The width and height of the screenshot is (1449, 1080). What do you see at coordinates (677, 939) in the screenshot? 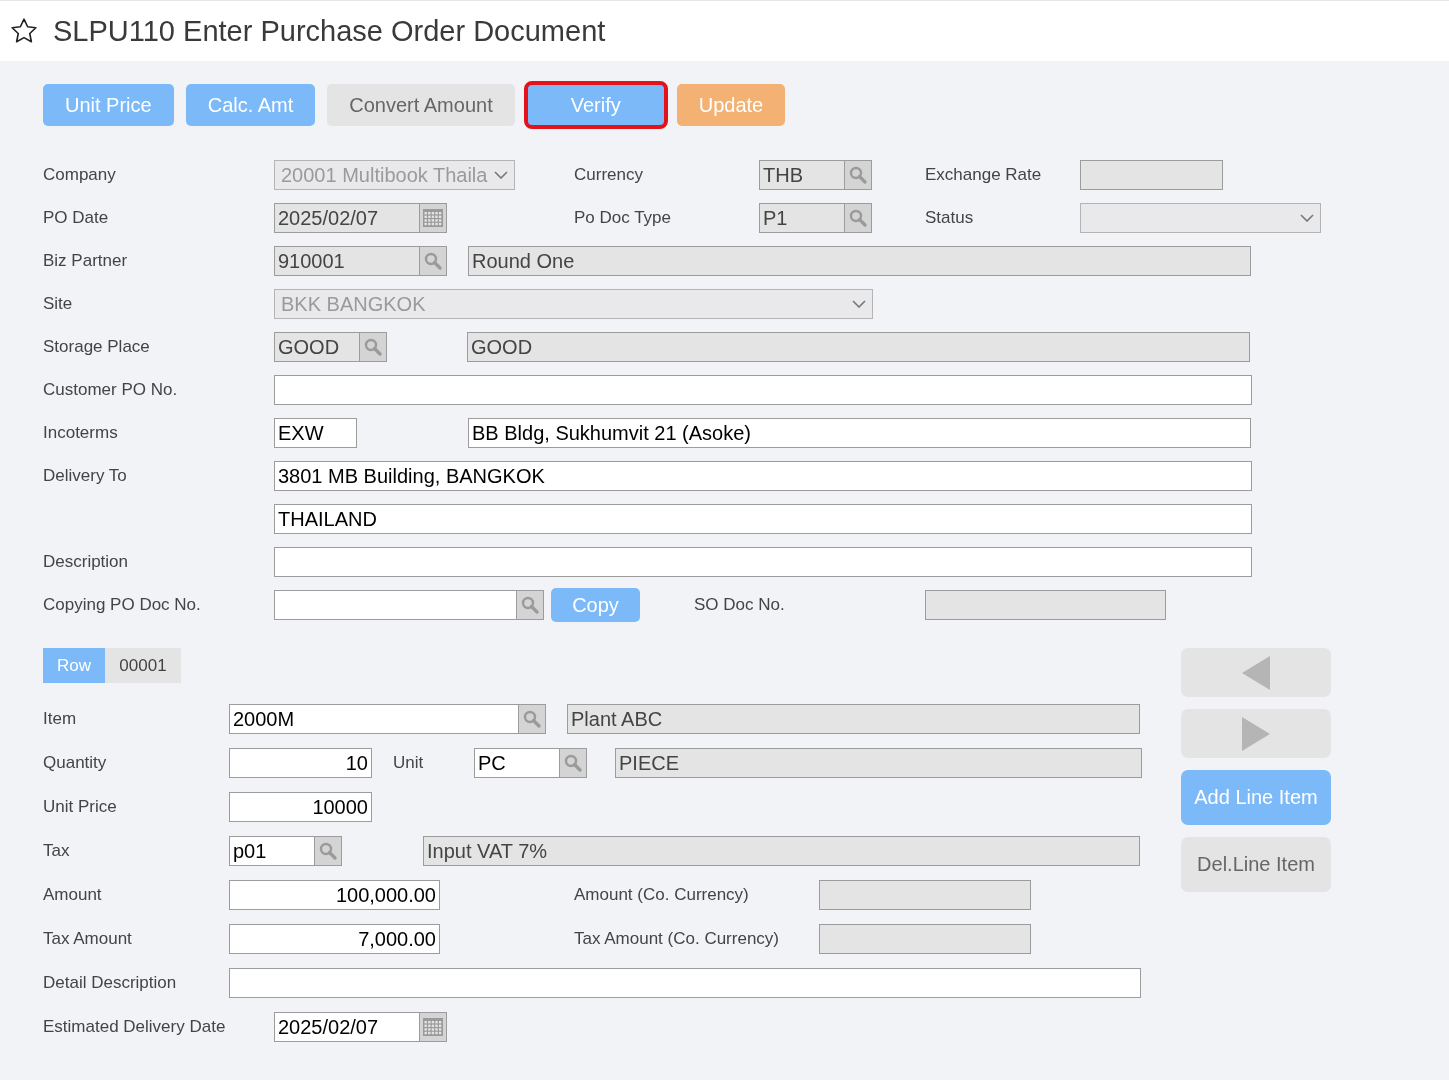
I see `field-label: Tax Amount (Co. Currency)` at bounding box center [677, 939].